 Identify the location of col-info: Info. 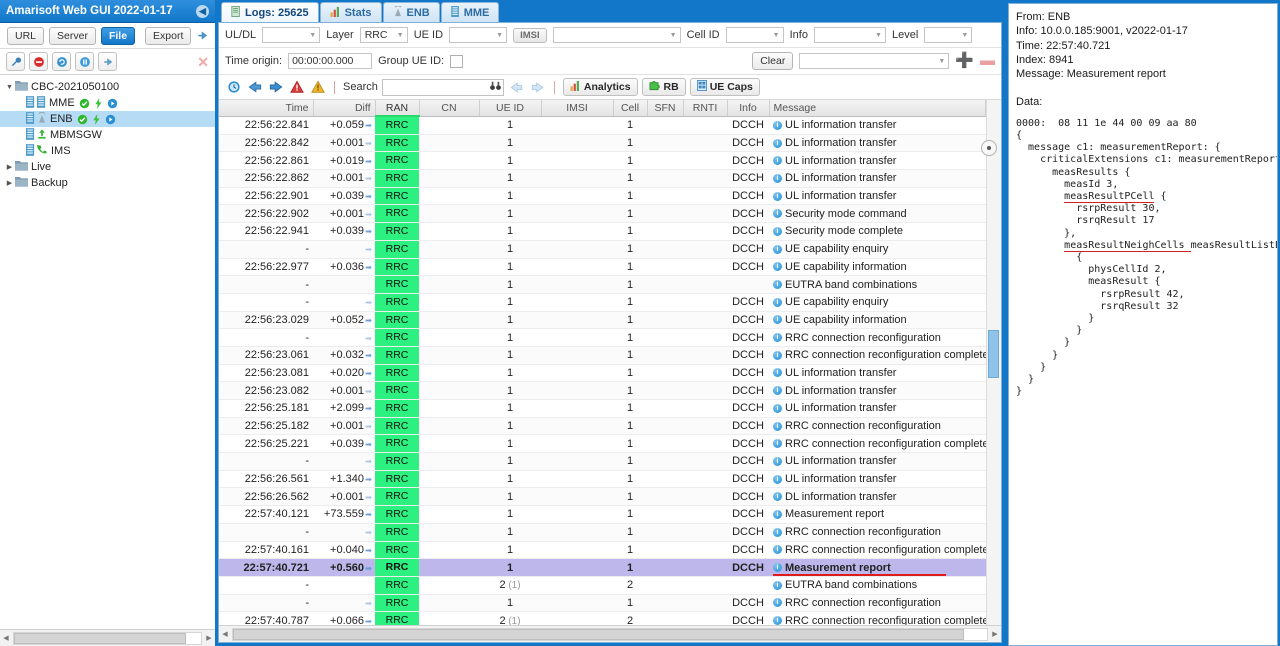
(748, 108).